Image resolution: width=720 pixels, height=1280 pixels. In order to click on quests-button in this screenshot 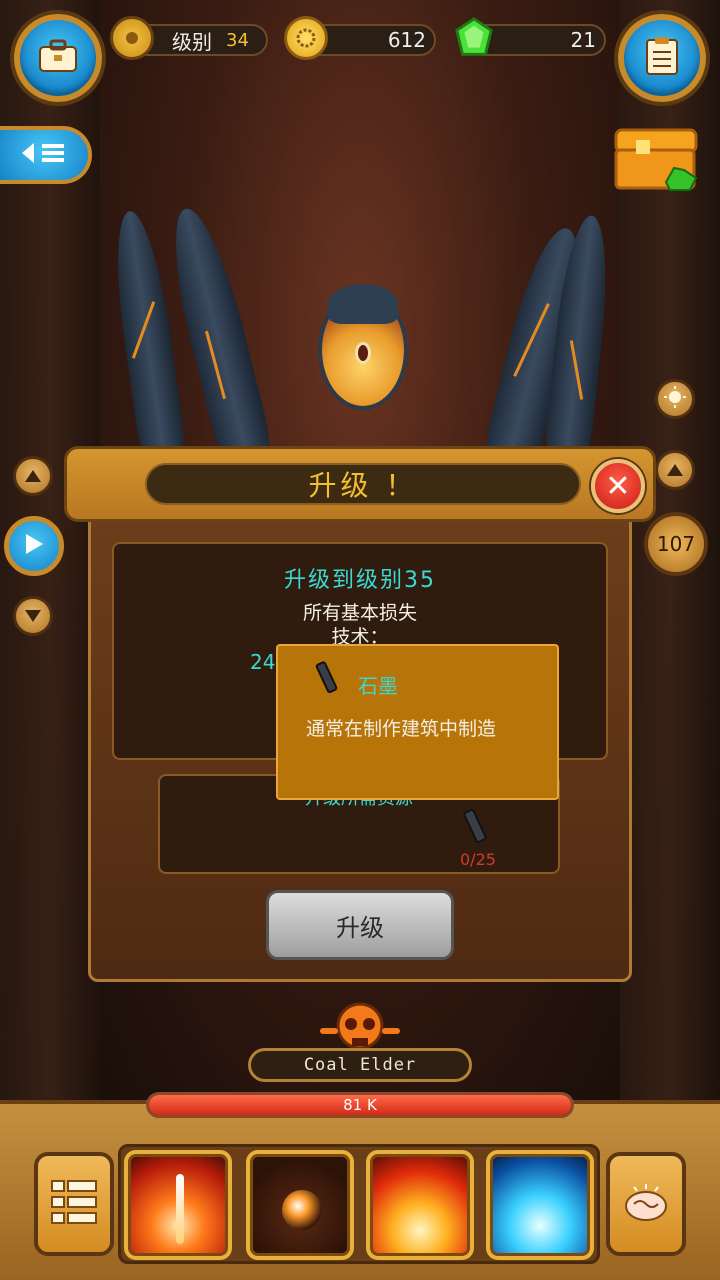, I will do `click(662, 58)`.